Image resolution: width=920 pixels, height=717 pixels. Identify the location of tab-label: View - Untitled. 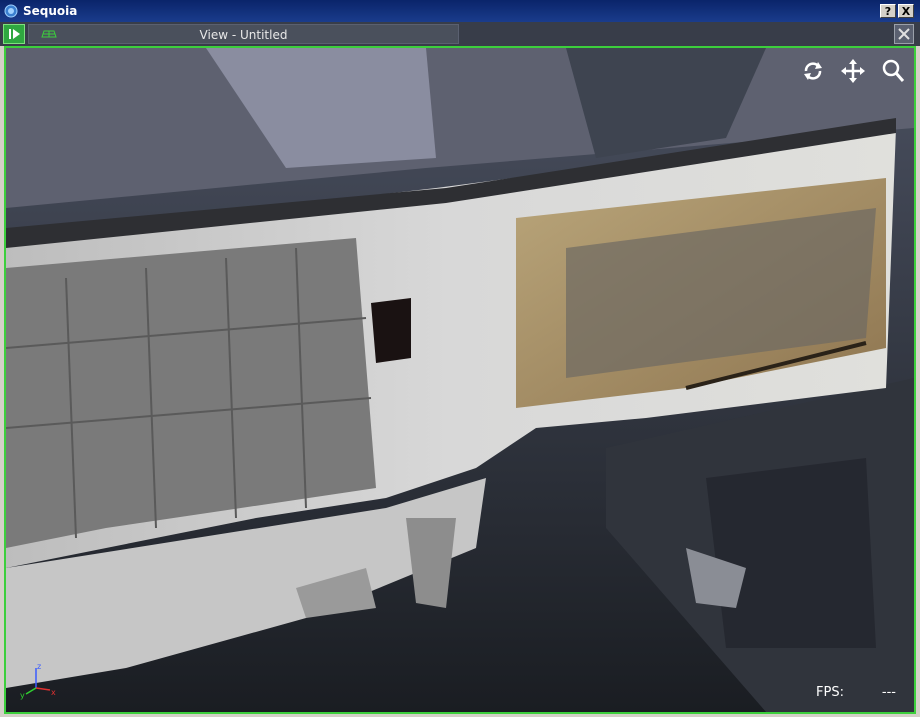
(243, 35).